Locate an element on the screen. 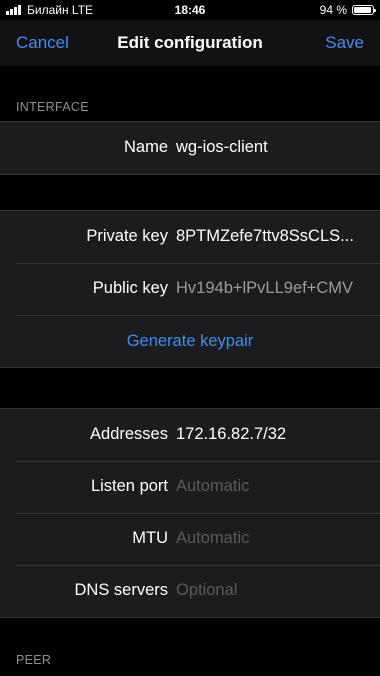 Image resolution: width=380 pixels, height=676 pixels. row-dns-servers: DNS servers Optional is located at coordinates (190, 591).